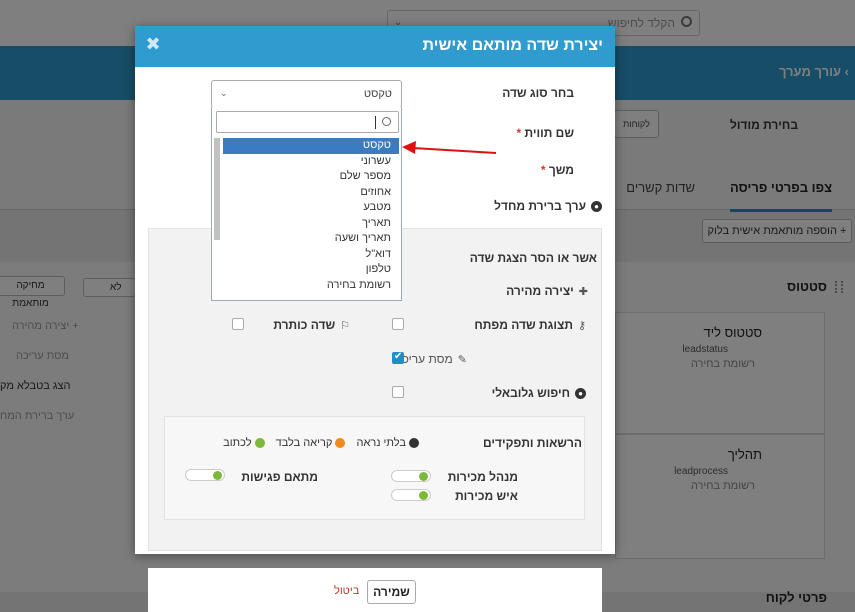 This screenshot has height=612, width=855. What do you see at coordinates (345, 326) in the screenshot?
I see `flag-icon: ⚐` at bounding box center [345, 326].